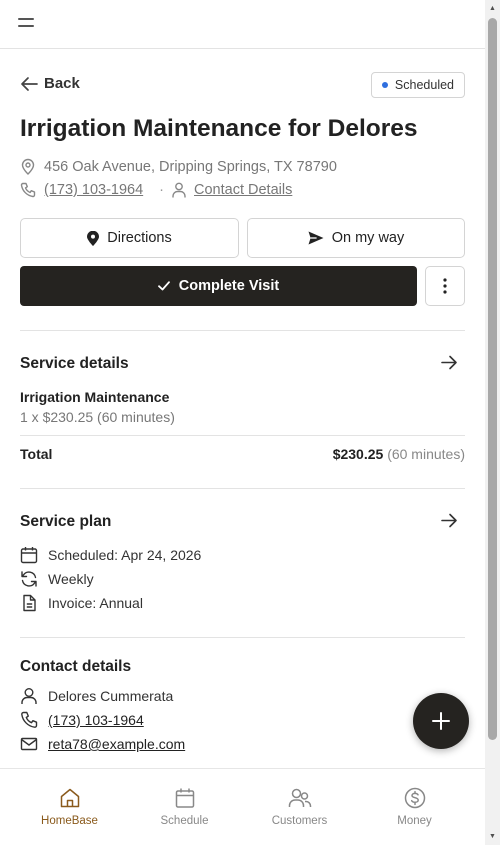 This screenshot has width=500, height=845. I want to click on phone-line: (173) 103-1964 · Contact Details, so click(156, 190).